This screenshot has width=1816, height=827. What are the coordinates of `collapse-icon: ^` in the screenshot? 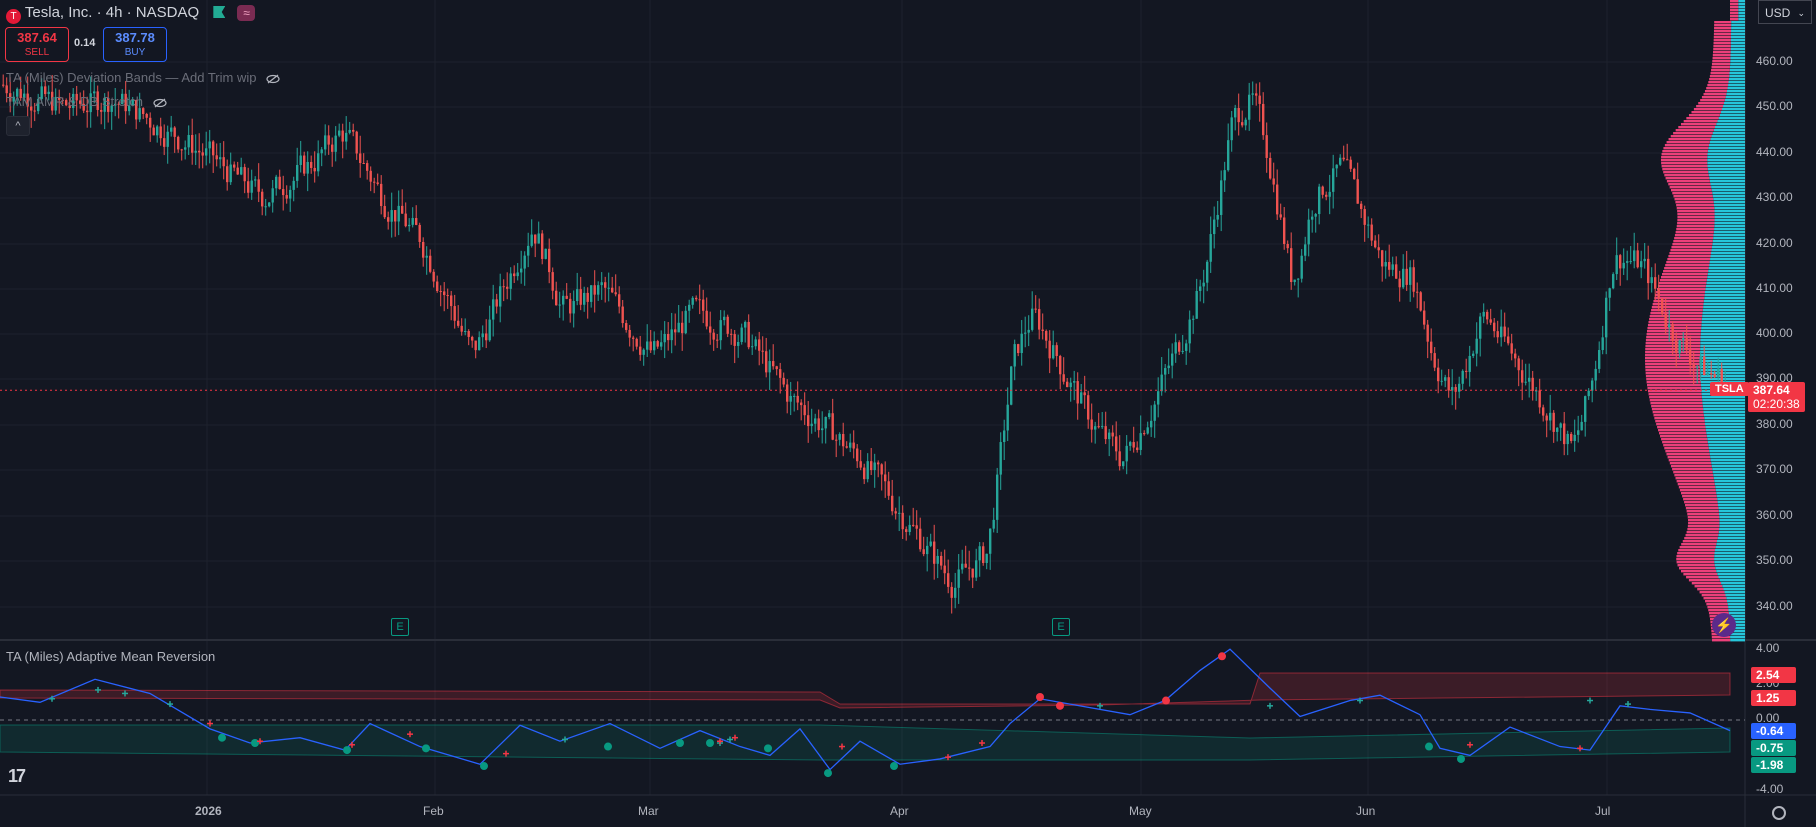 It's located at (18, 126).